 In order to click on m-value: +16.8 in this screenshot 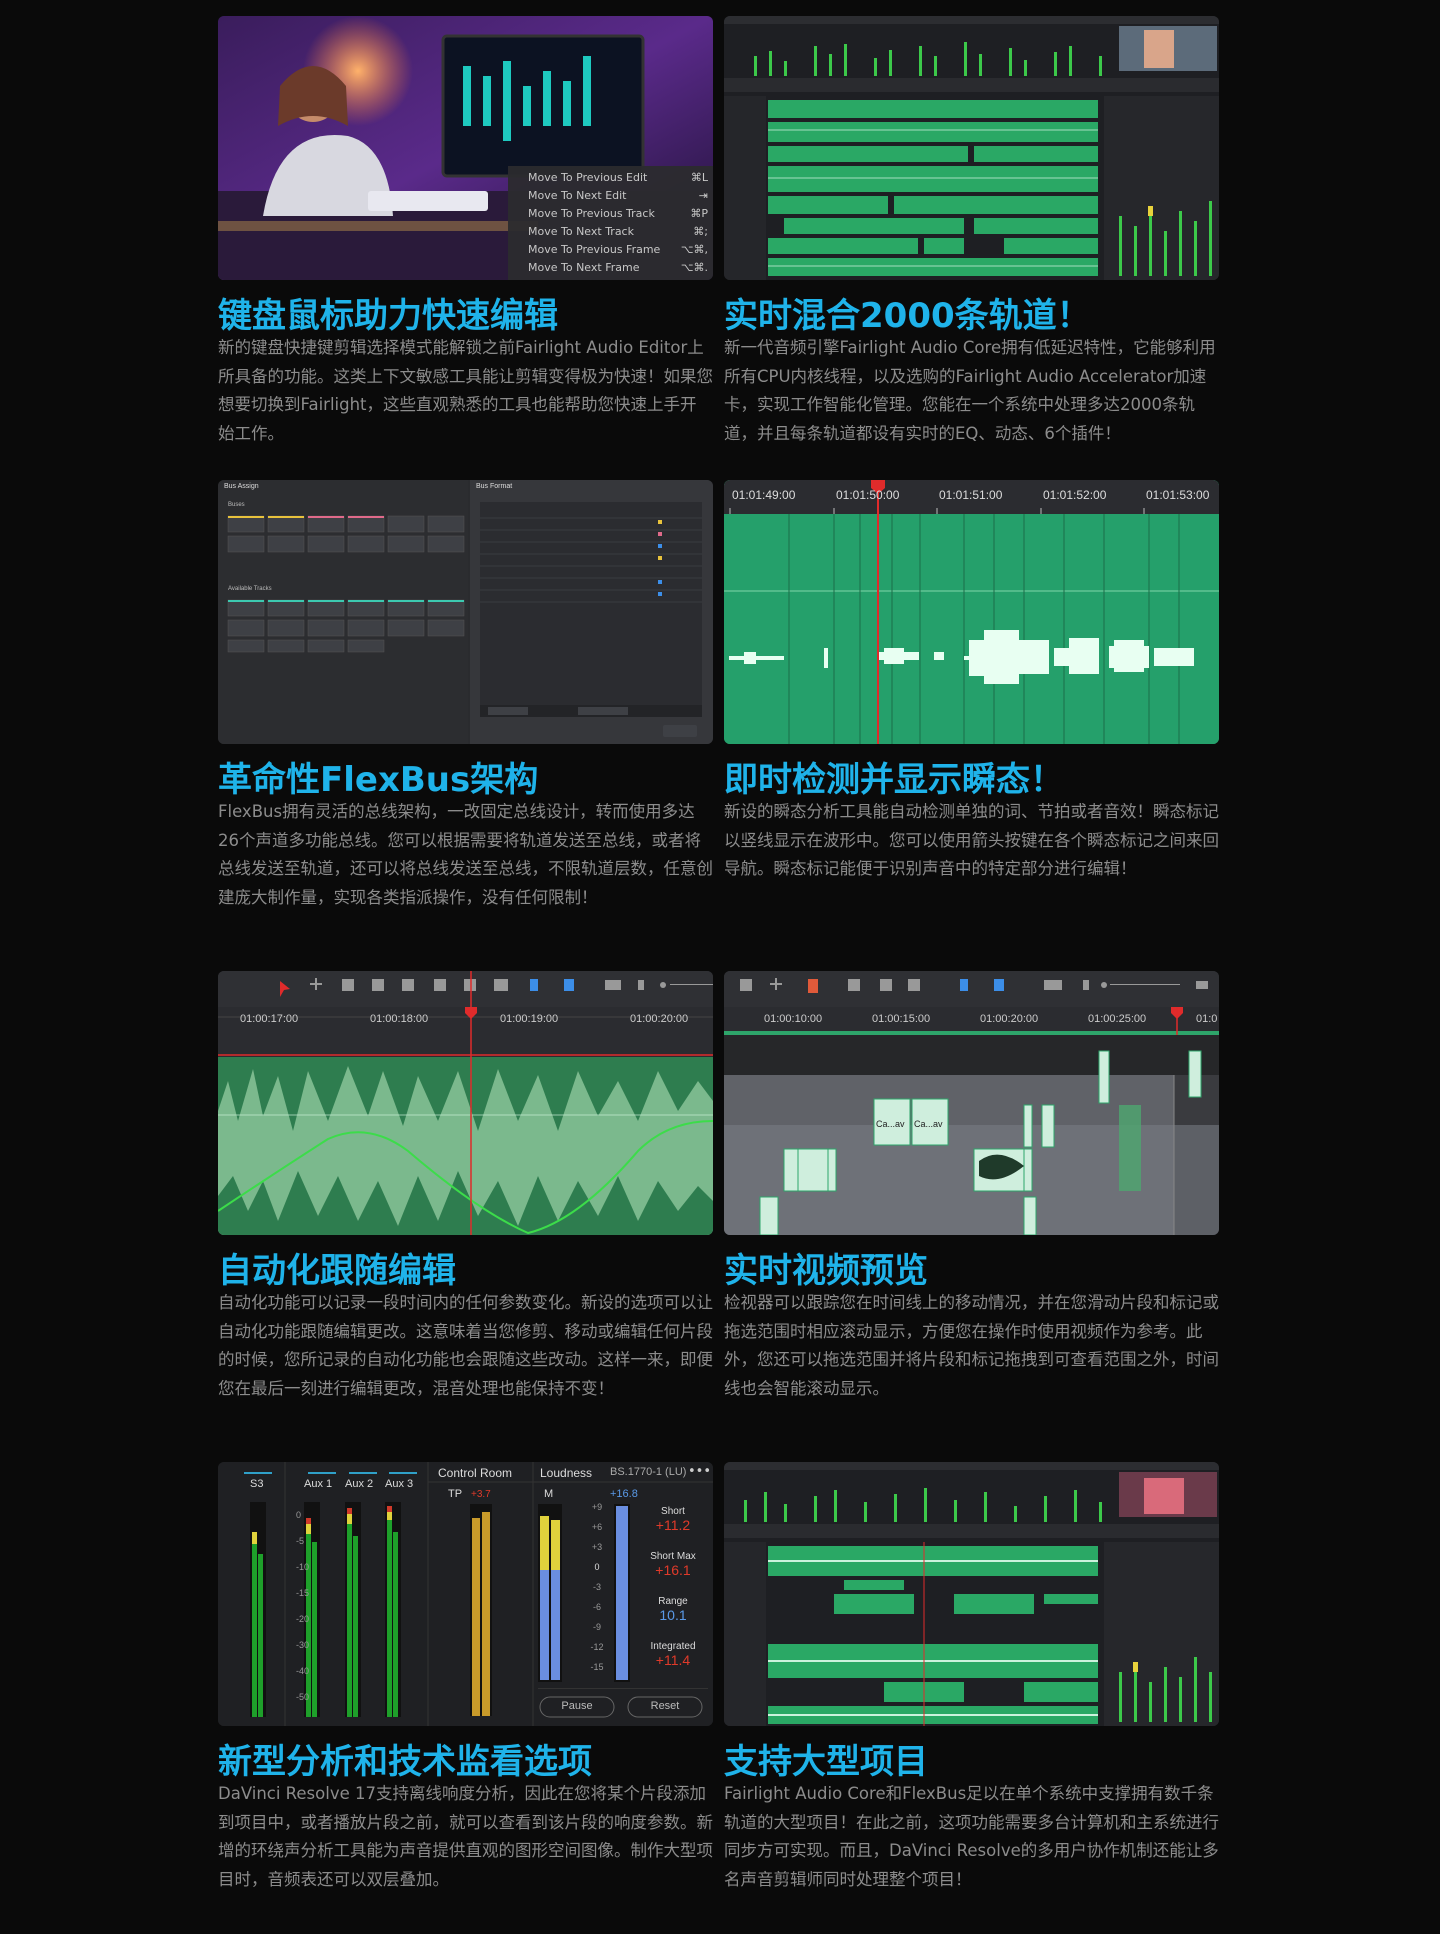, I will do `click(624, 1494)`.